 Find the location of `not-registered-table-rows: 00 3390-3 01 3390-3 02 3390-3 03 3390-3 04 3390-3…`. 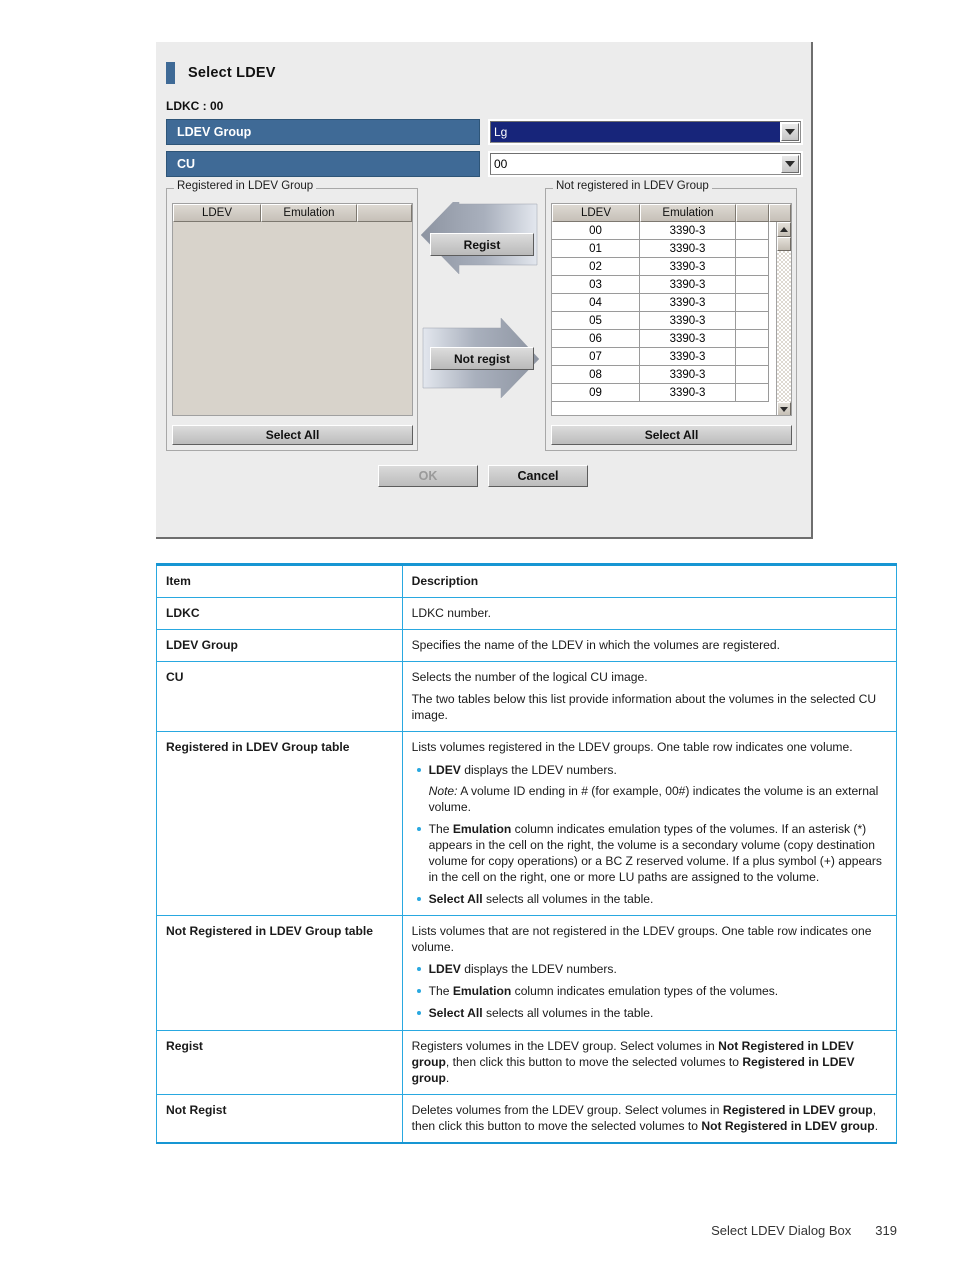

not-registered-table-rows: 00 3390-3 01 3390-3 02 3390-3 03 3390-3 04 3390-3… is located at coordinates (664, 312).